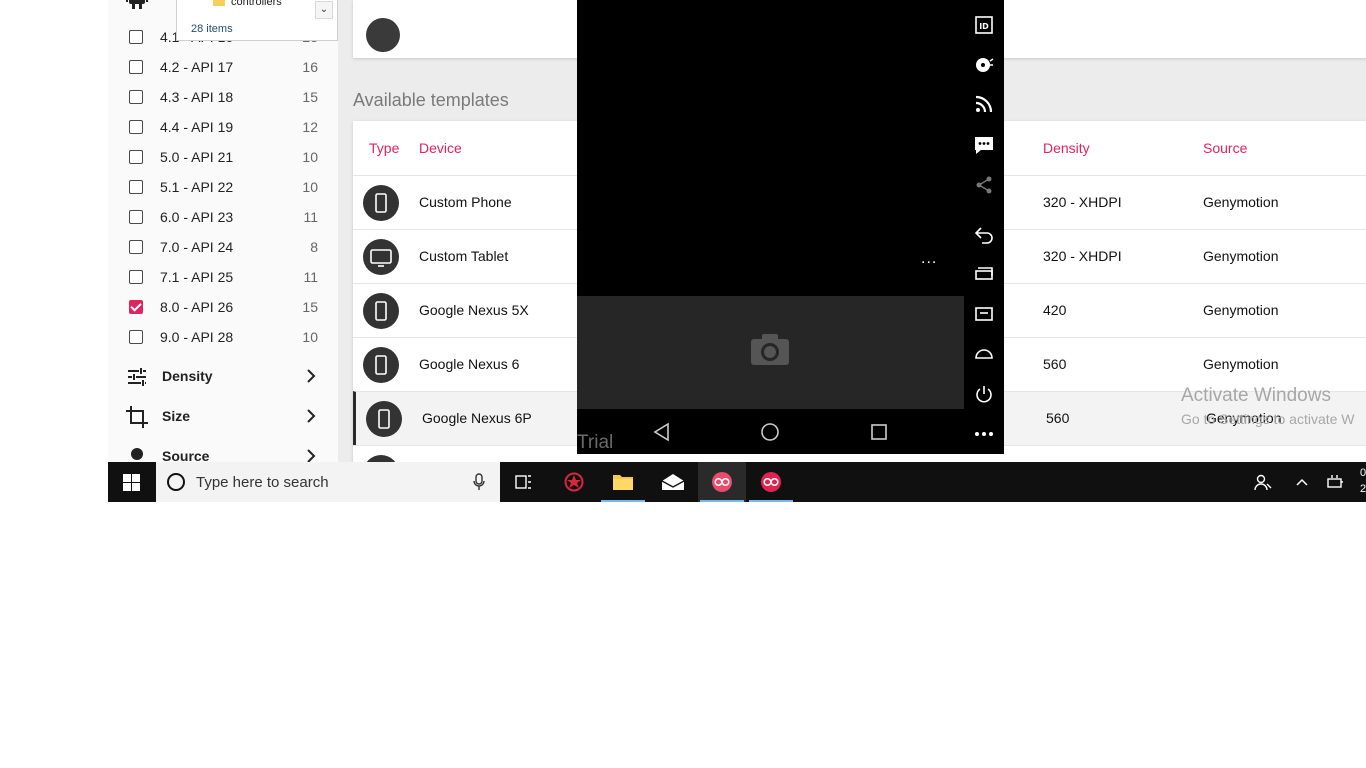 The width and height of the screenshot is (1366, 768). I want to click on folder-name: controllers, so click(256, 4).